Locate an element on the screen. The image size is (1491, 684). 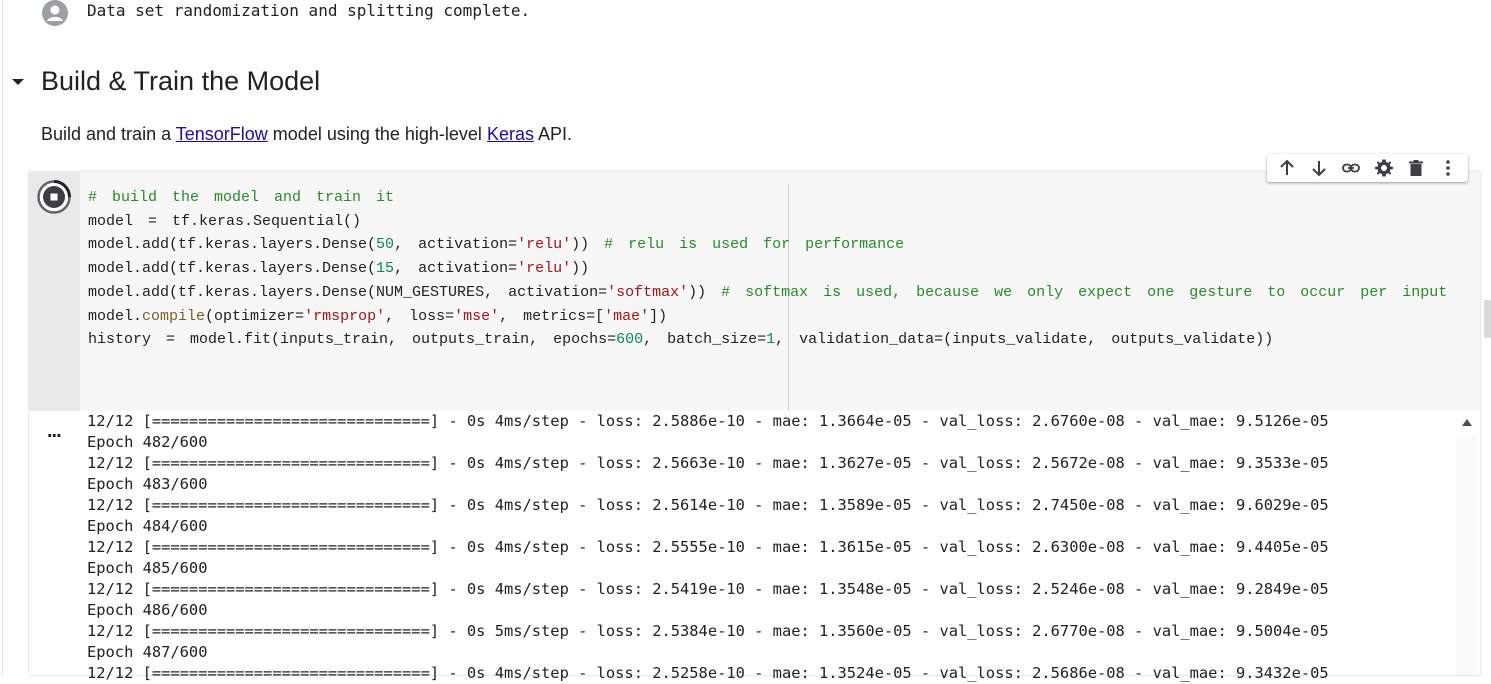
log-line: Epoch 482/600 is located at coordinates (147, 442).